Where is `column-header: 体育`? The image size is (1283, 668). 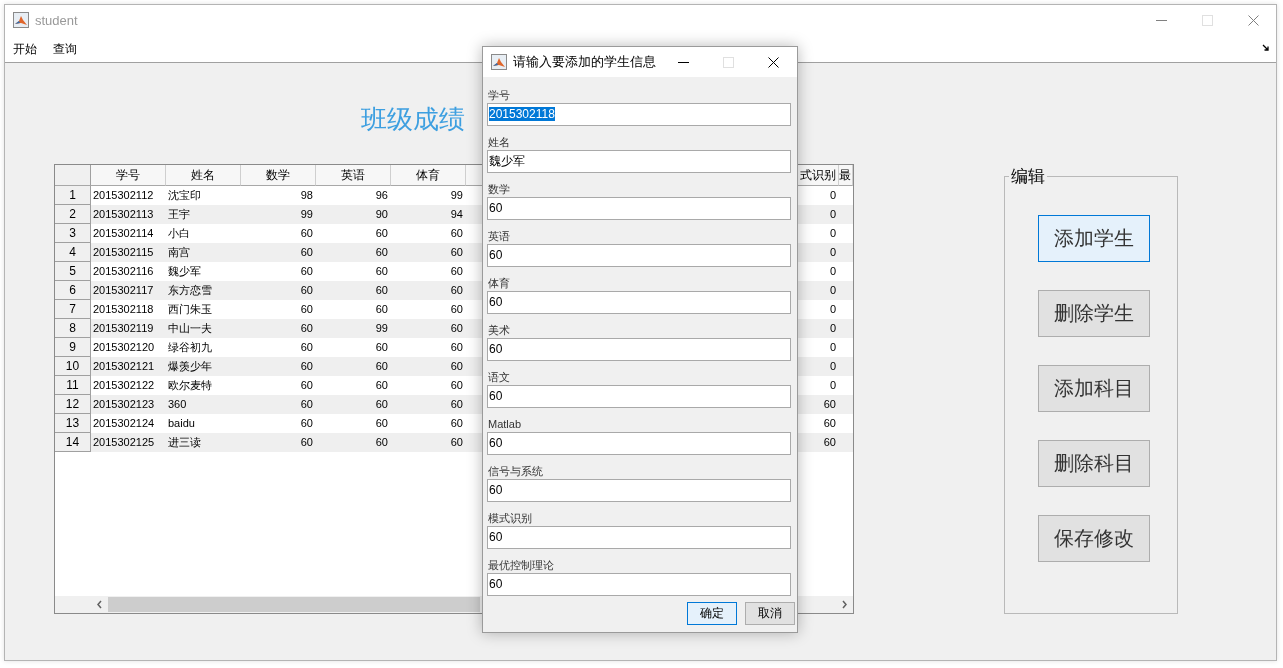
column-header: 体育 is located at coordinates (428, 175).